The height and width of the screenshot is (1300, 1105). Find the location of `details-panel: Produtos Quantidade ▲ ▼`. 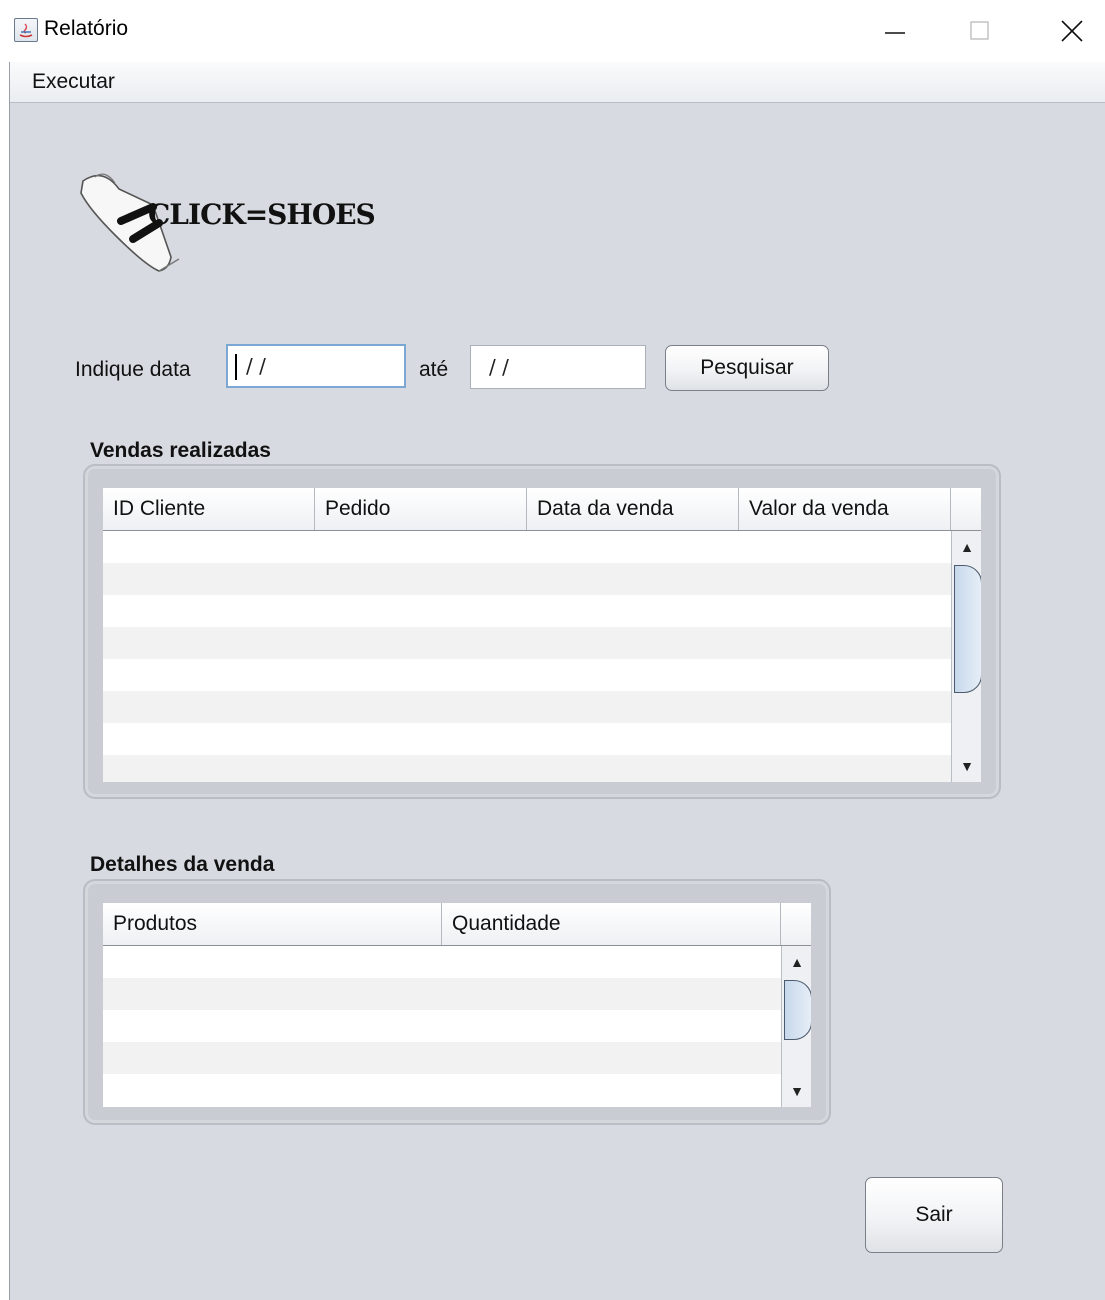

details-panel: Produtos Quantidade ▲ ▼ is located at coordinates (457, 1002).